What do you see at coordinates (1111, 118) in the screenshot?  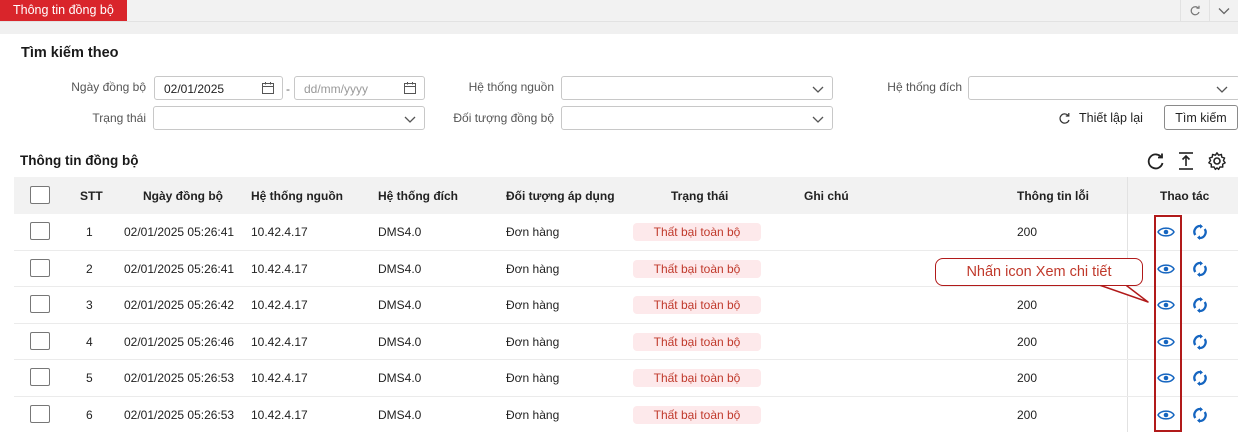 I see `reset-label: Thiết lập lại` at bounding box center [1111, 118].